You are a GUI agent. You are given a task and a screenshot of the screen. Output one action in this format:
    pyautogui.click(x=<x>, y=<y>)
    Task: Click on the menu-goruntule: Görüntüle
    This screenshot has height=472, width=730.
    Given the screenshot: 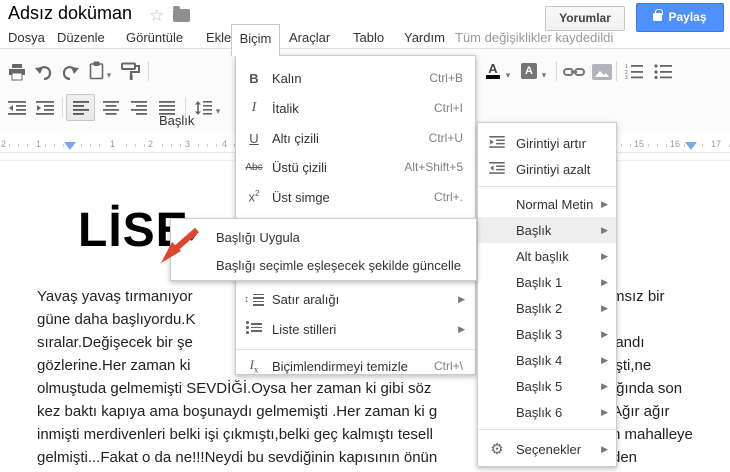 What is the action you would take?
    pyautogui.click(x=154, y=37)
    